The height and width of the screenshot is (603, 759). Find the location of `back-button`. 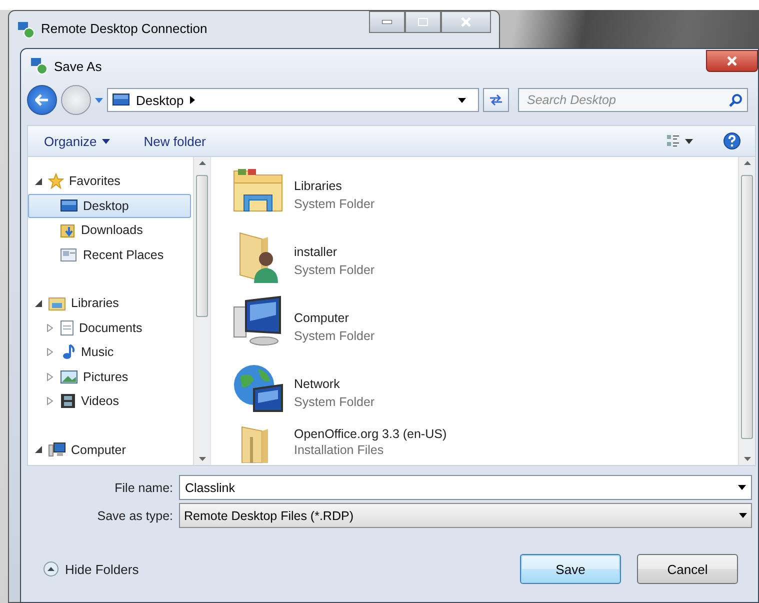

back-button is located at coordinates (42, 100).